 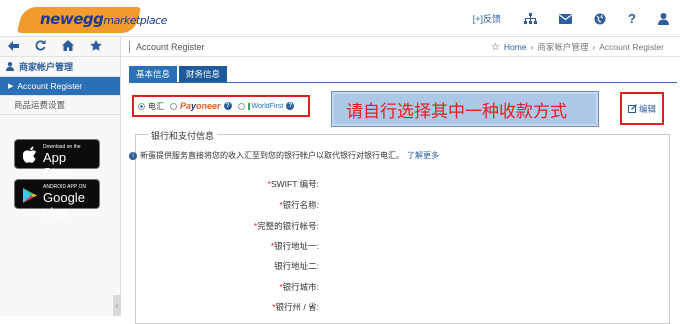 What do you see at coordinates (220, 287) in the screenshot?
I see `field-label-row: *银行城市:` at bounding box center [220, 287].